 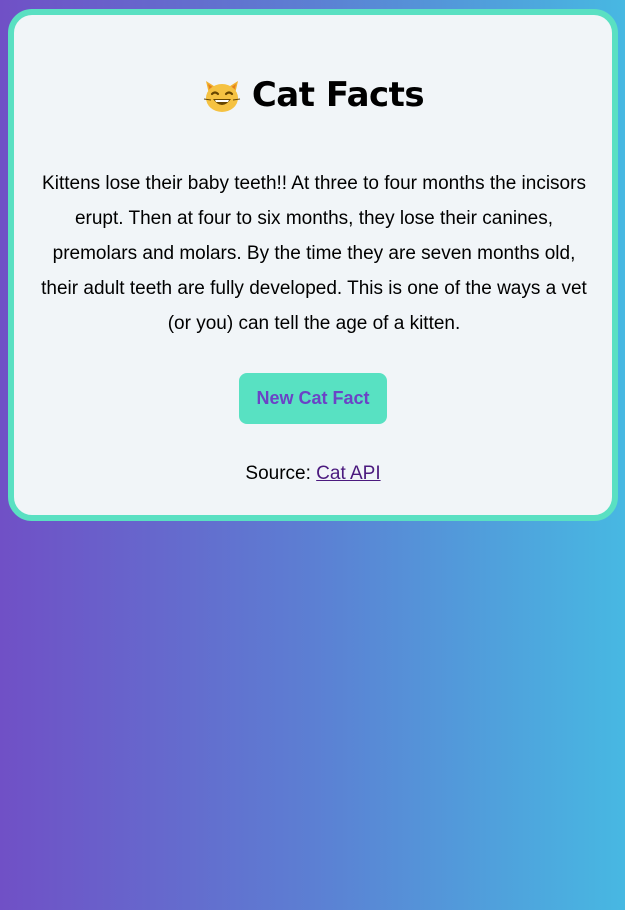 I want to click on new-cat-fact-button: New Cat Fact, so click(x=313, y=398).